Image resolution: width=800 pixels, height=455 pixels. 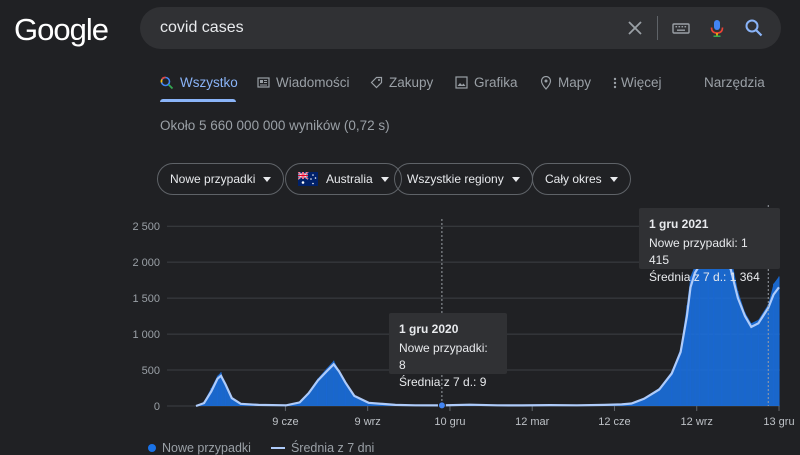 I want to click on australia-flag-icon, so click(x=308, y=179).